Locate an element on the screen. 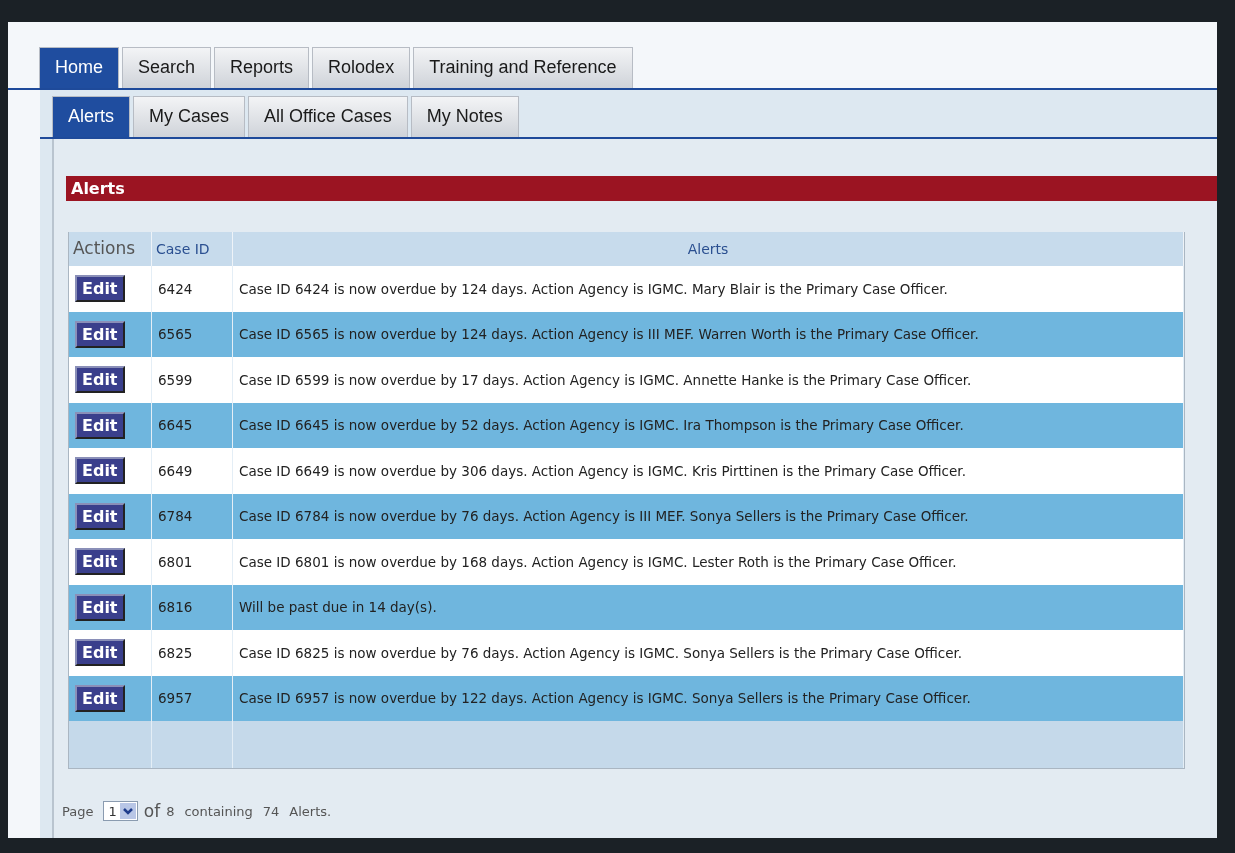  table-cell: Case ID 6801 is now overdue by 168 days. Action Agency is IGMC. Lester Roth is the Primary Case Officer. is located at coordinates (708, 562).